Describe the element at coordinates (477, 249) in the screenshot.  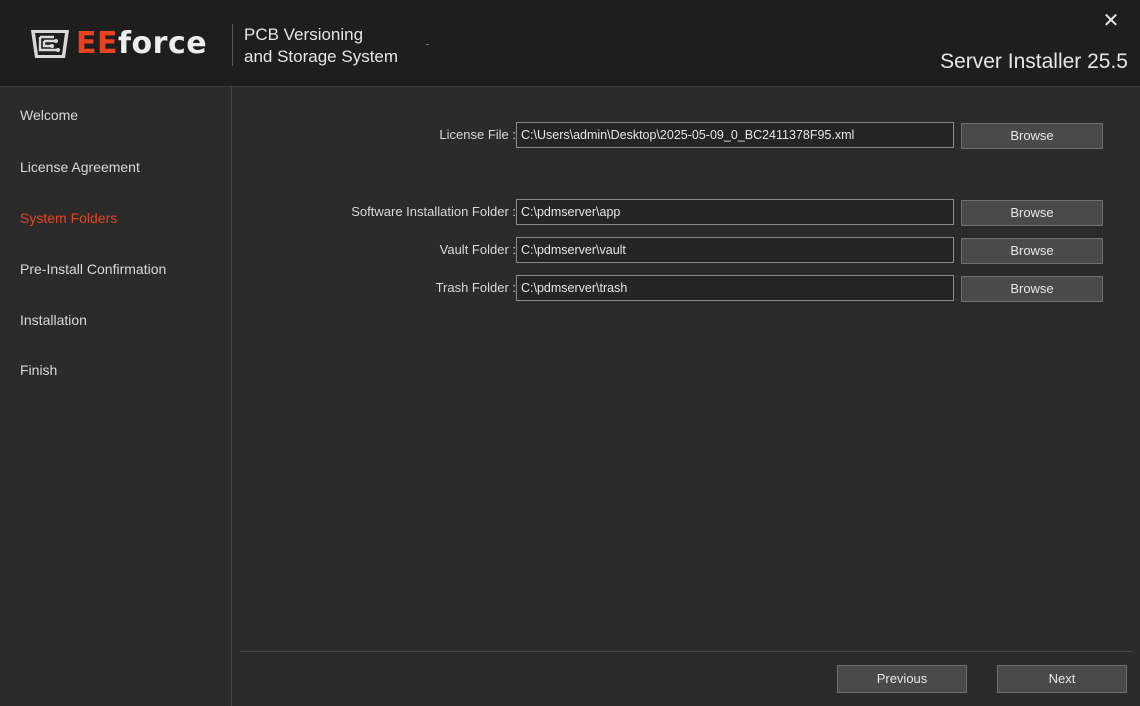
I see `vault-folder-label: Vault Folder :` at that location.